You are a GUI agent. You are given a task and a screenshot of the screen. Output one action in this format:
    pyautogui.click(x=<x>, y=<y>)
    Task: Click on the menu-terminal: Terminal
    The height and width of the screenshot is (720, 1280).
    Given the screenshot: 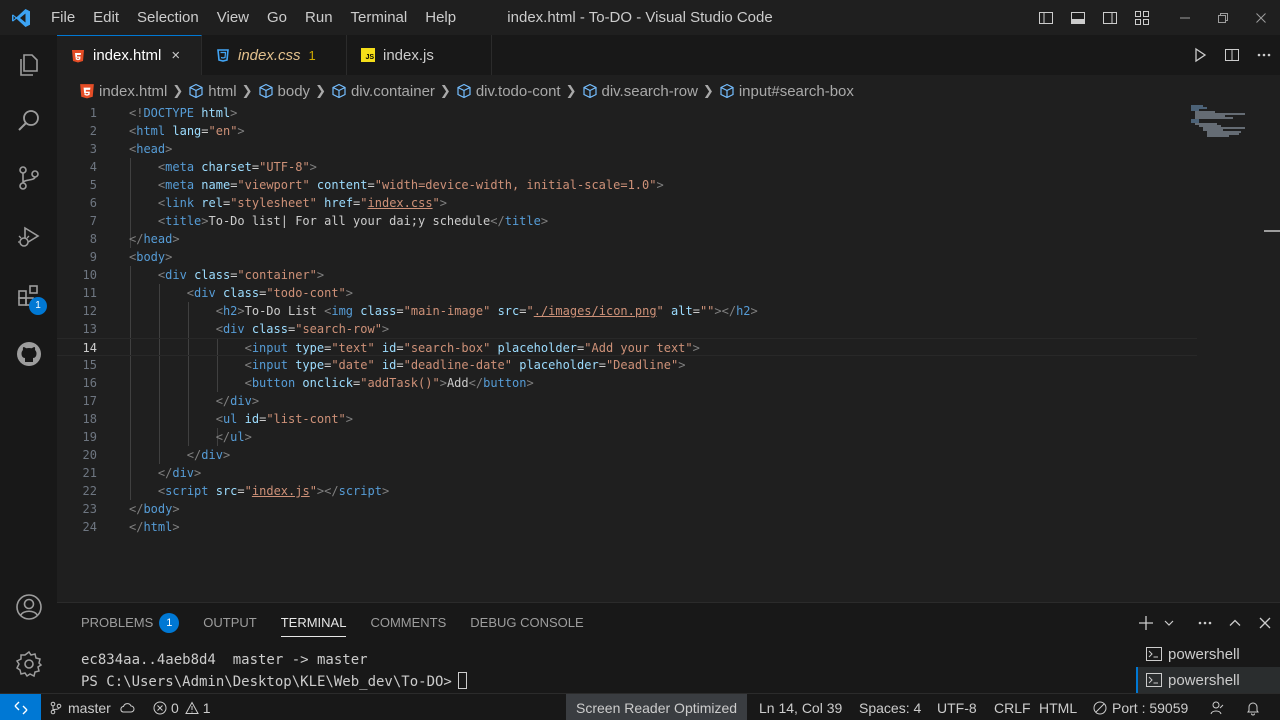 What is the action you would take?
    pyautogui.click(x=379, y=17)
    